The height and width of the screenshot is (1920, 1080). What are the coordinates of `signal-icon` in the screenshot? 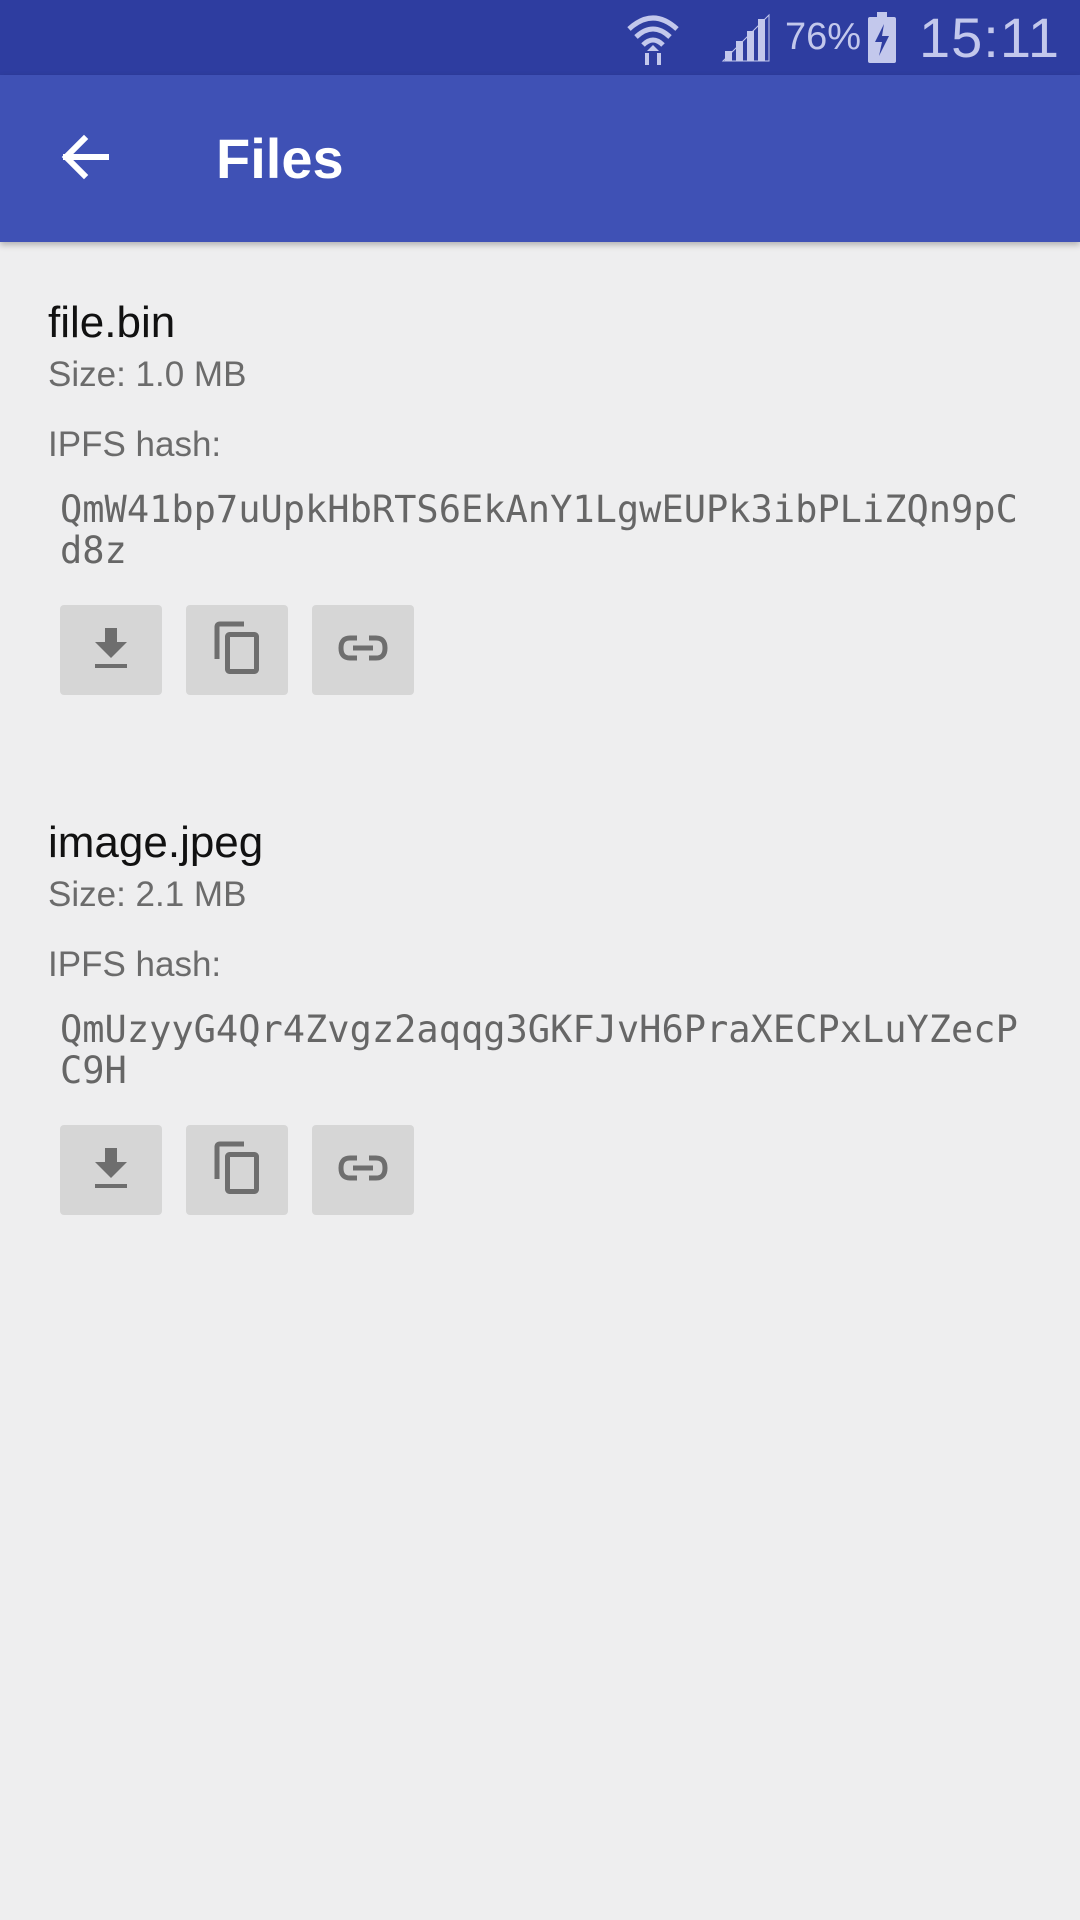 It's located at (746, 38).